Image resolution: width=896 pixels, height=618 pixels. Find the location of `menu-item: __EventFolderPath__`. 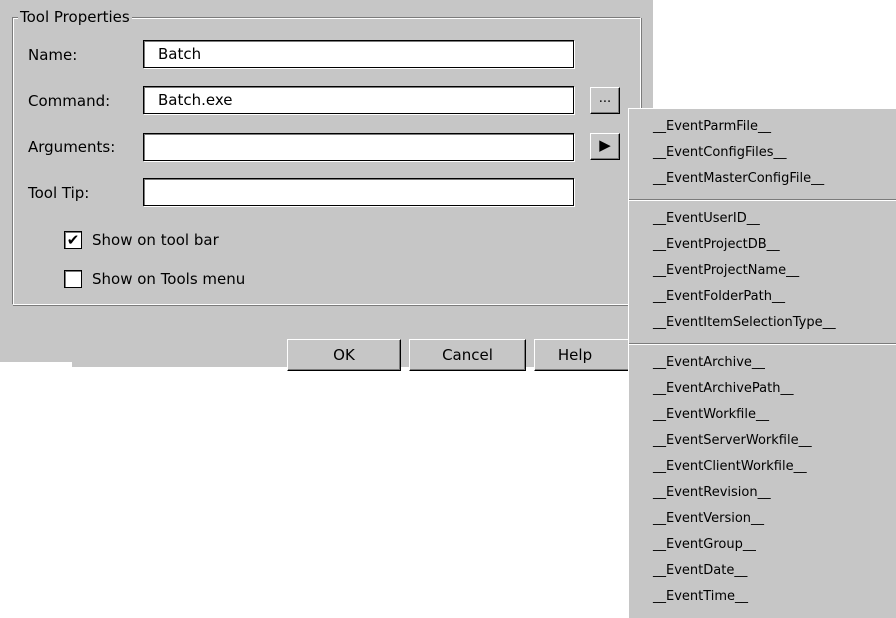

menu-item: __EventFolderPath__ is located at coordinates (719, 297).